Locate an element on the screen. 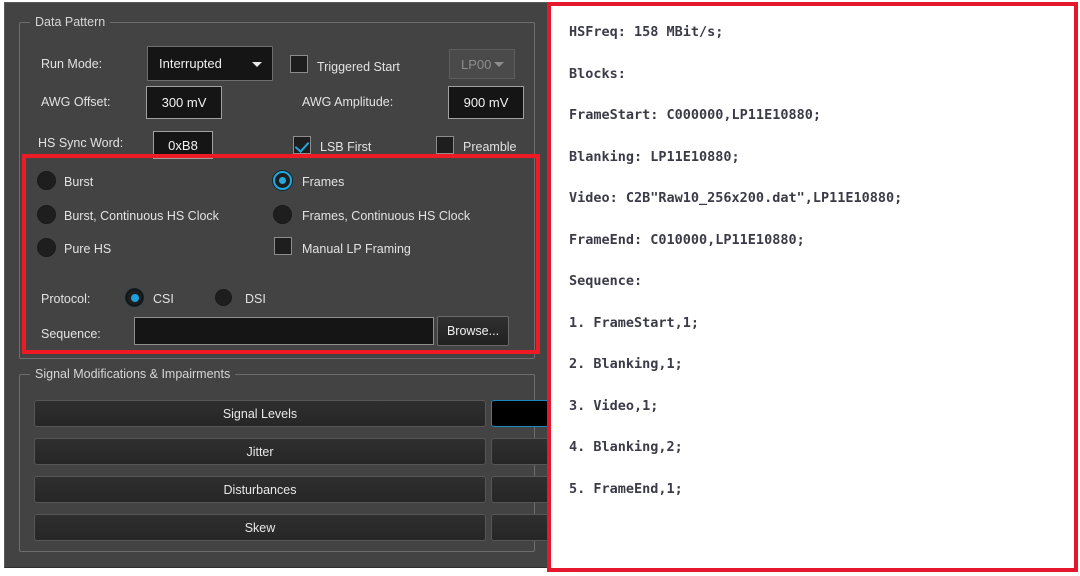 This screenshot has height=576, width=1080. awg-offset-value: 300 mV is located at coordinates (184, 102).